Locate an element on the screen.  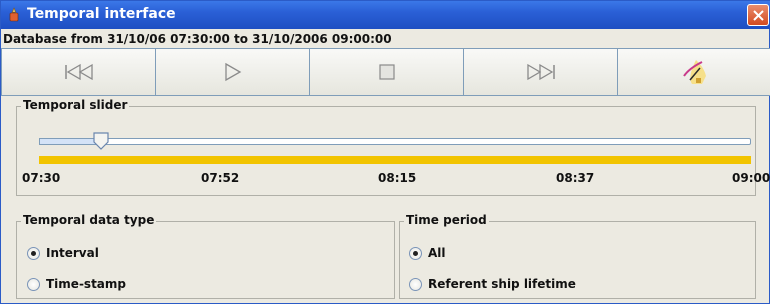
app-icon is located at coordinates (14, 15).